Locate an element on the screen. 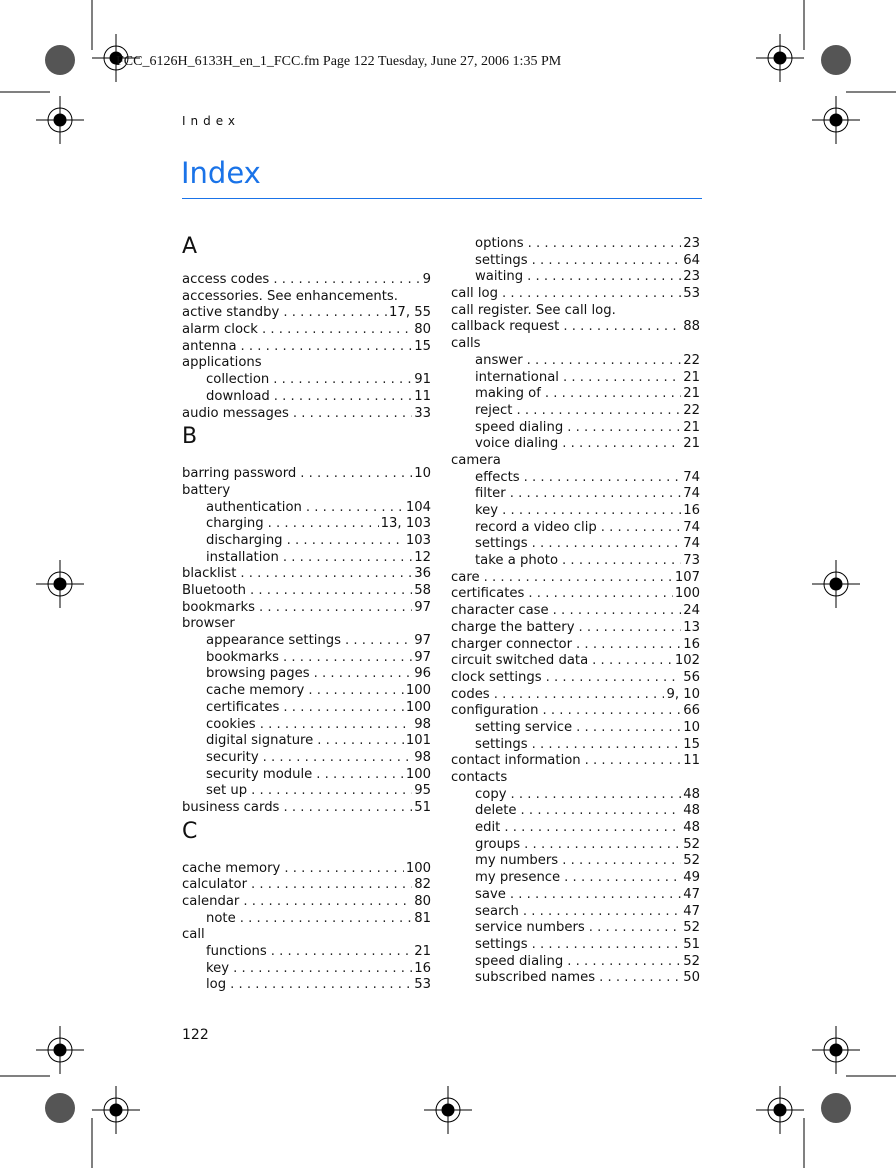  index-term: circuit switched data is located at coordinates (520, 661).